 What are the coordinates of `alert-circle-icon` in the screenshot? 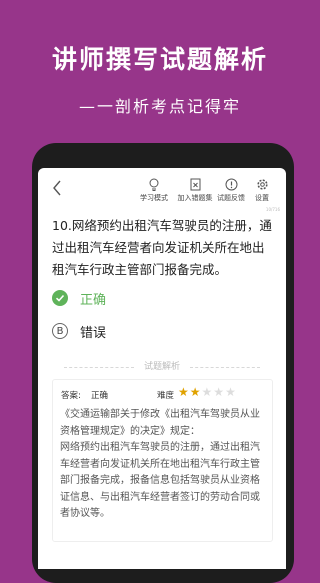 It's located at (231, 184).